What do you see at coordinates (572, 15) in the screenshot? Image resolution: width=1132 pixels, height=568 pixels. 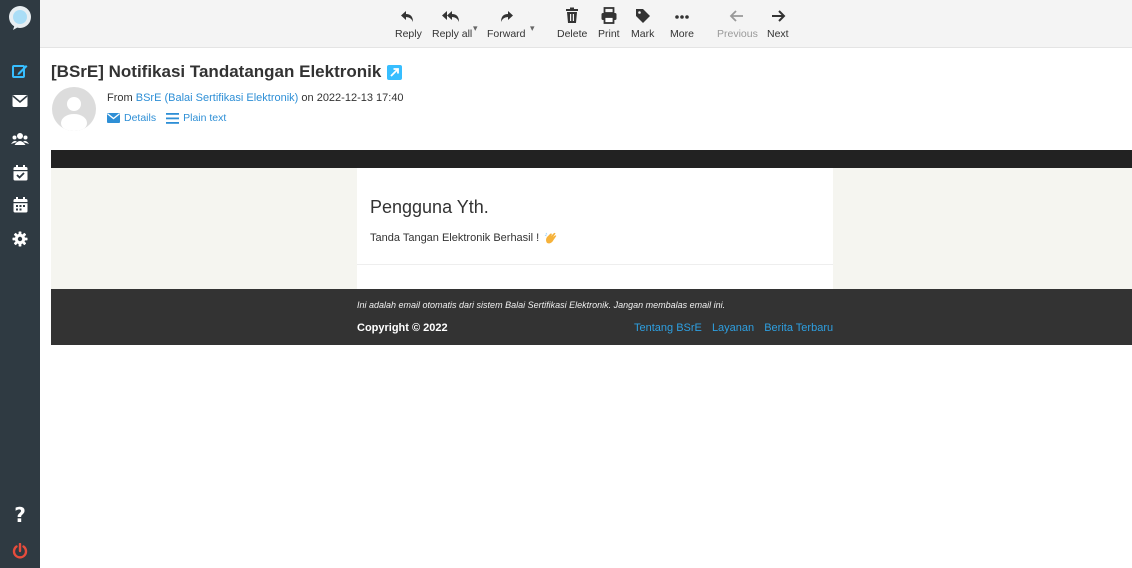 I see `trash-icon` at bounding box center [572, 15].